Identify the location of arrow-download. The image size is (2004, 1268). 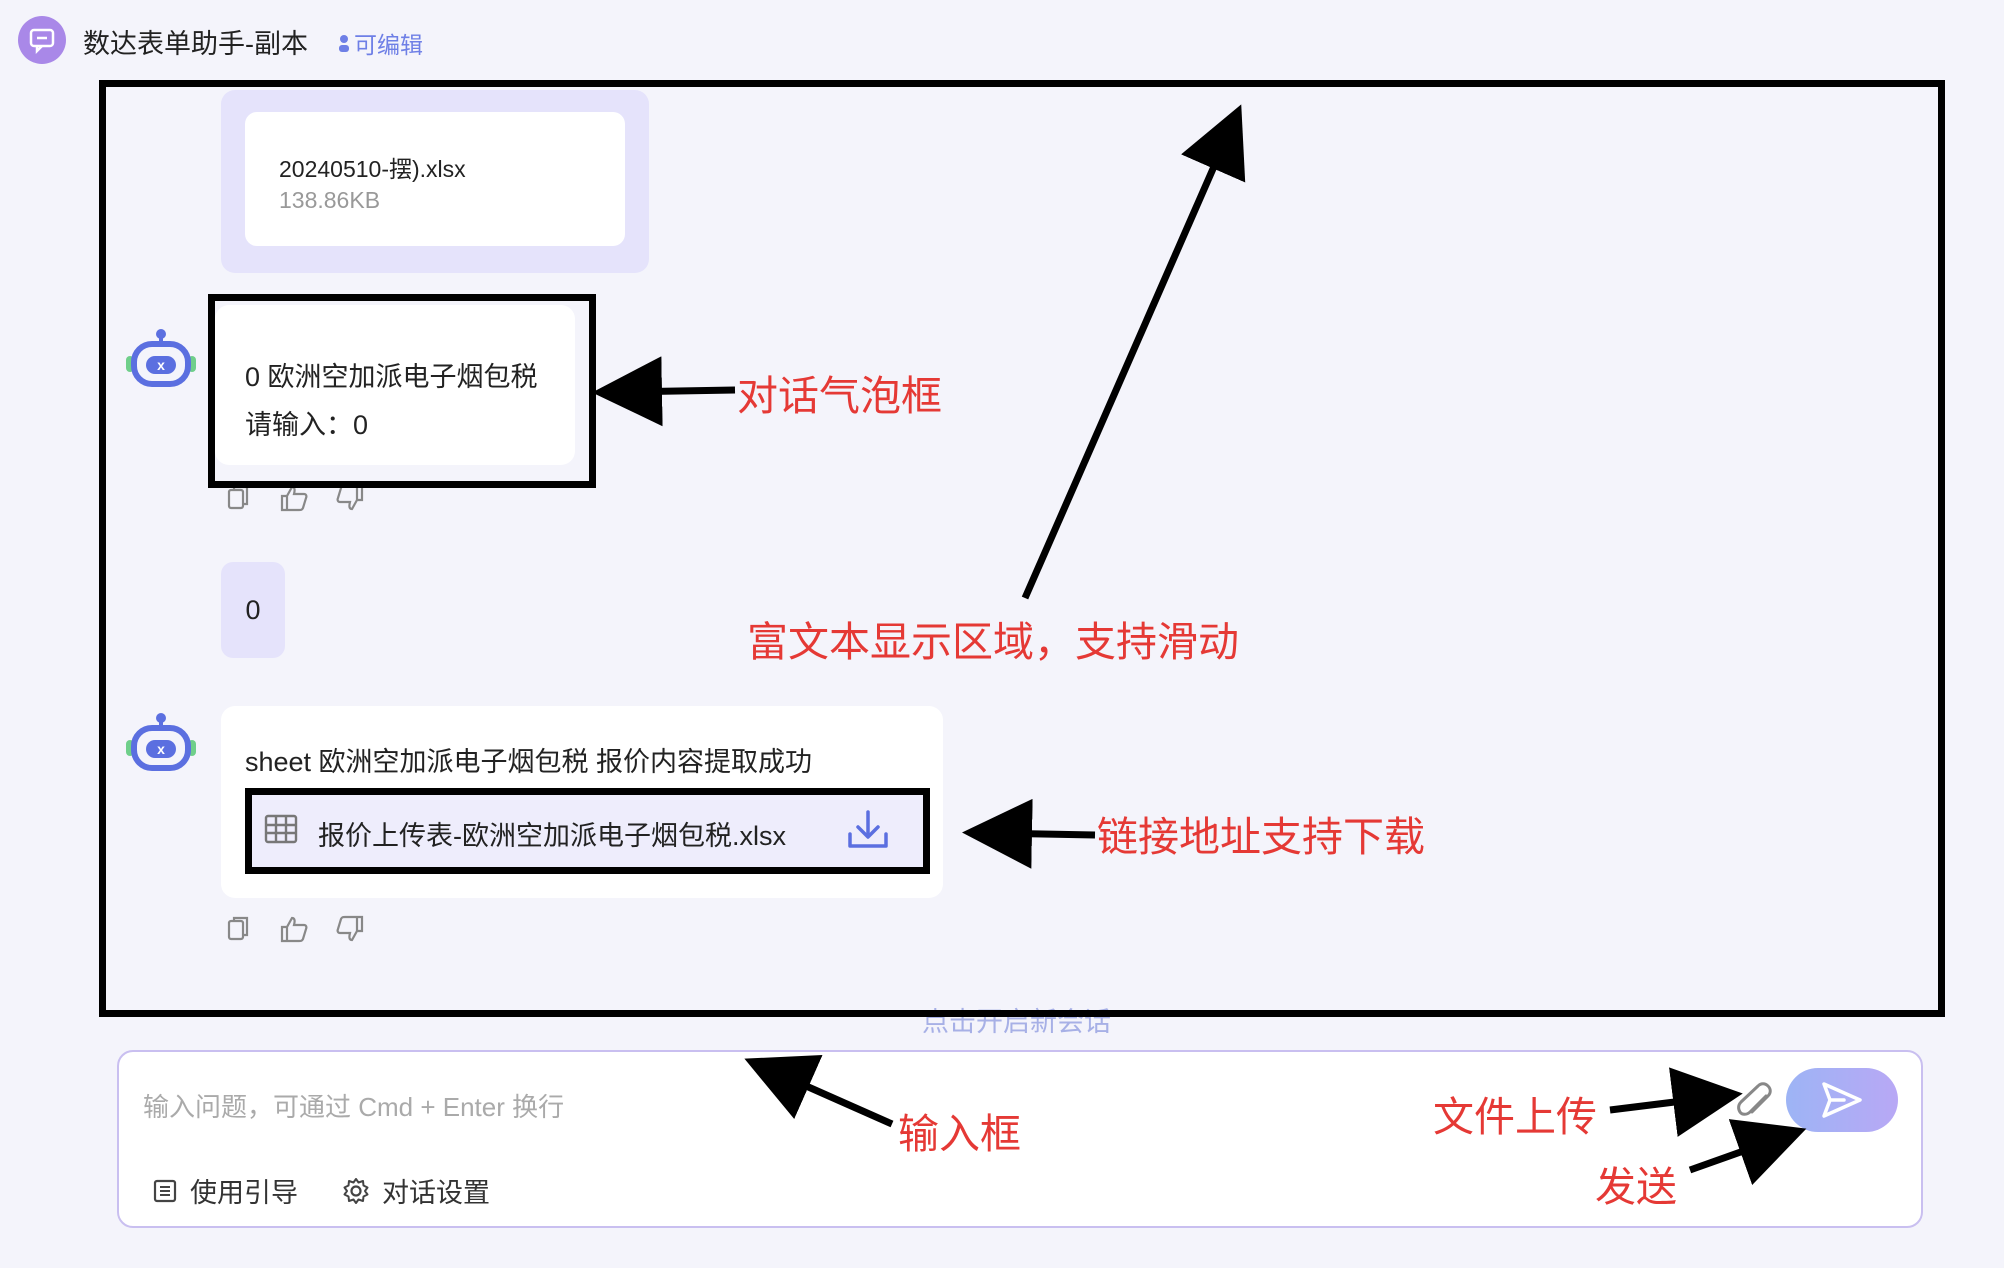
(1029, 833).